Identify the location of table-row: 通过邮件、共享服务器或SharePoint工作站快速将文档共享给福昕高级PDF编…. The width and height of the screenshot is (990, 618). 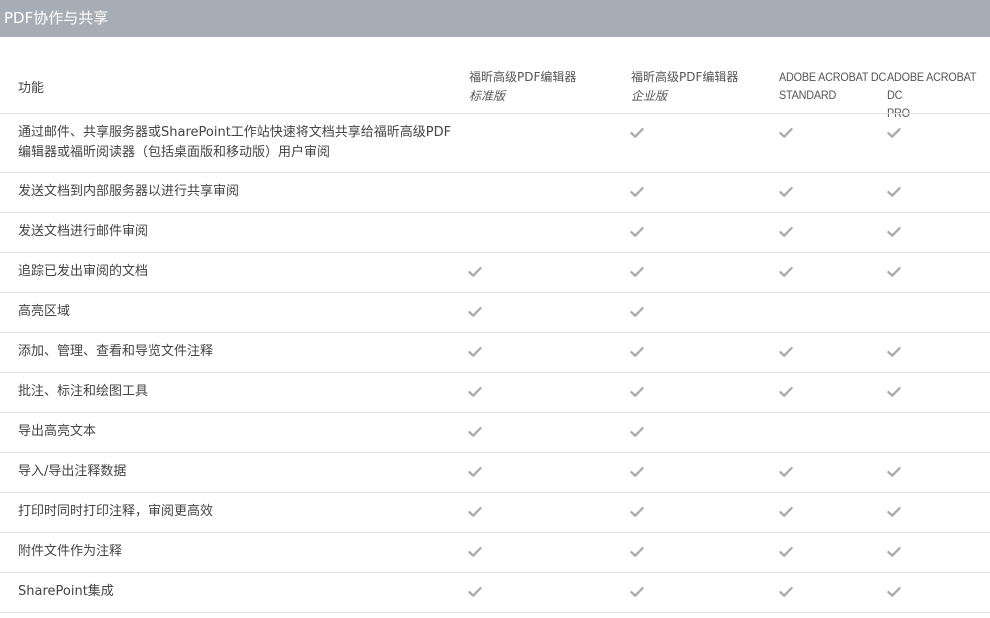
(495, 142).